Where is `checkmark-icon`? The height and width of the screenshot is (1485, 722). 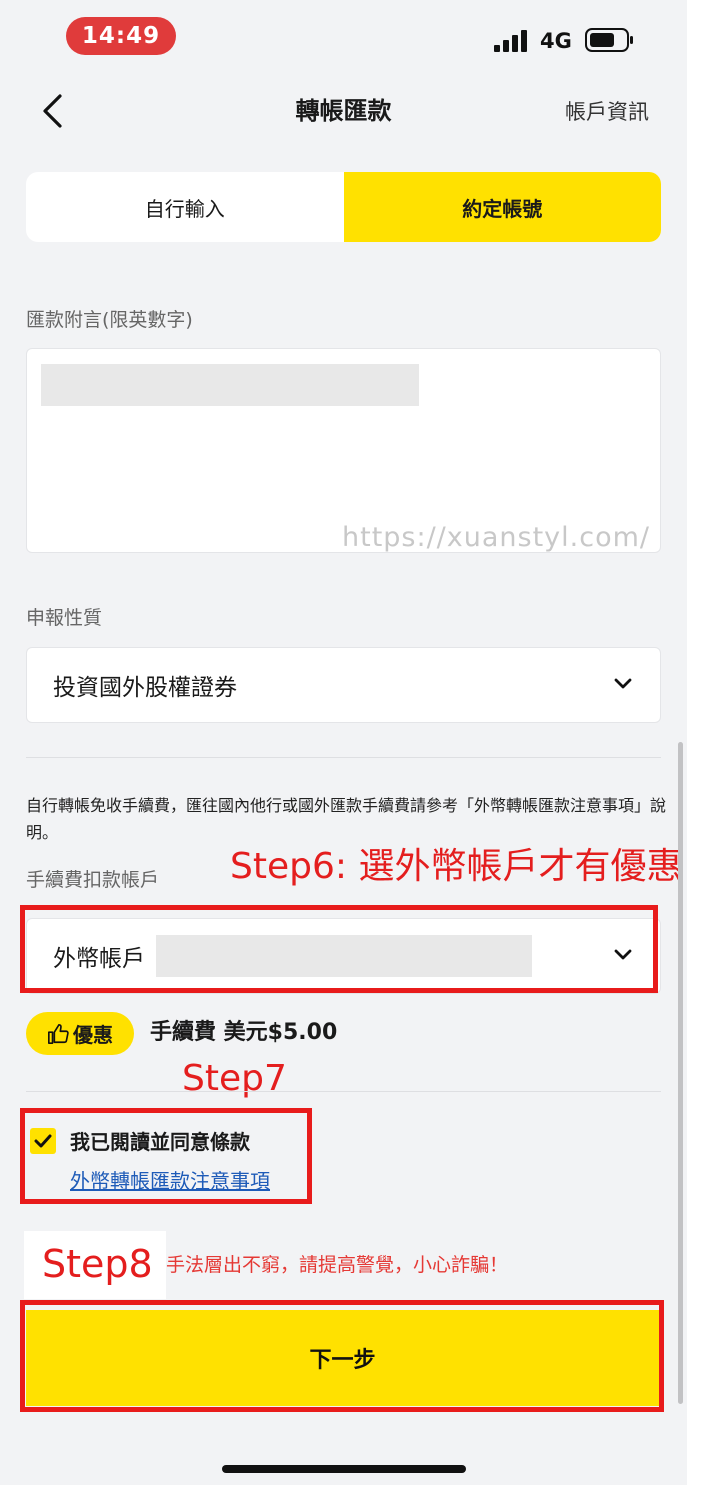 checkmark-icon is located at coordinates (43, 1141).